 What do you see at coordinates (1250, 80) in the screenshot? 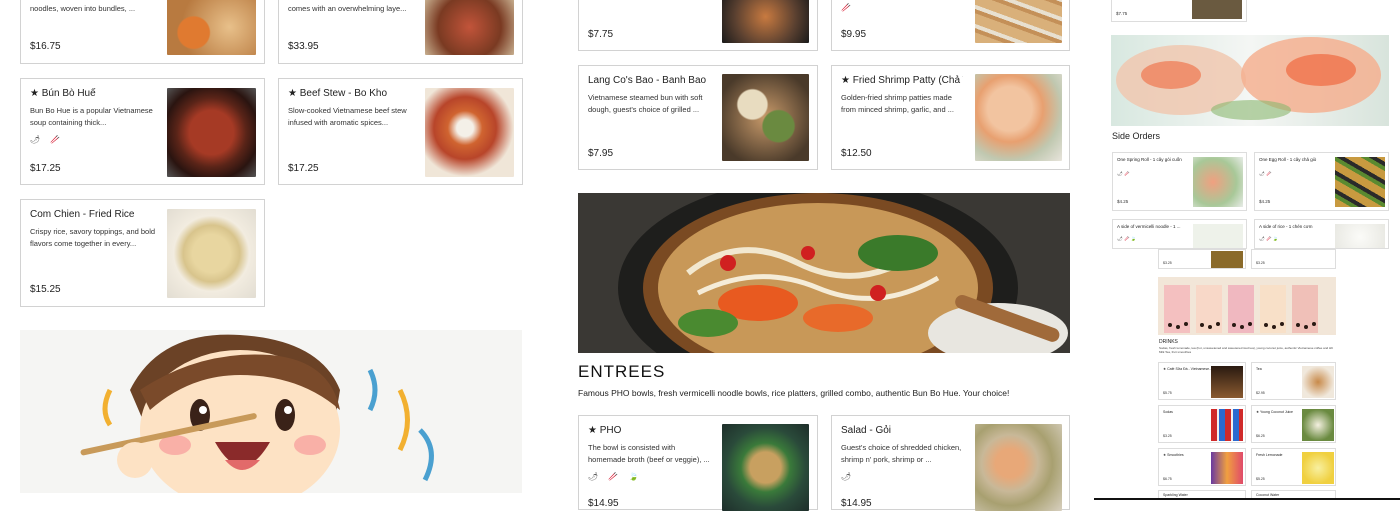
I see `spring-roll-banner-image` at bounding box center [1250, 80].